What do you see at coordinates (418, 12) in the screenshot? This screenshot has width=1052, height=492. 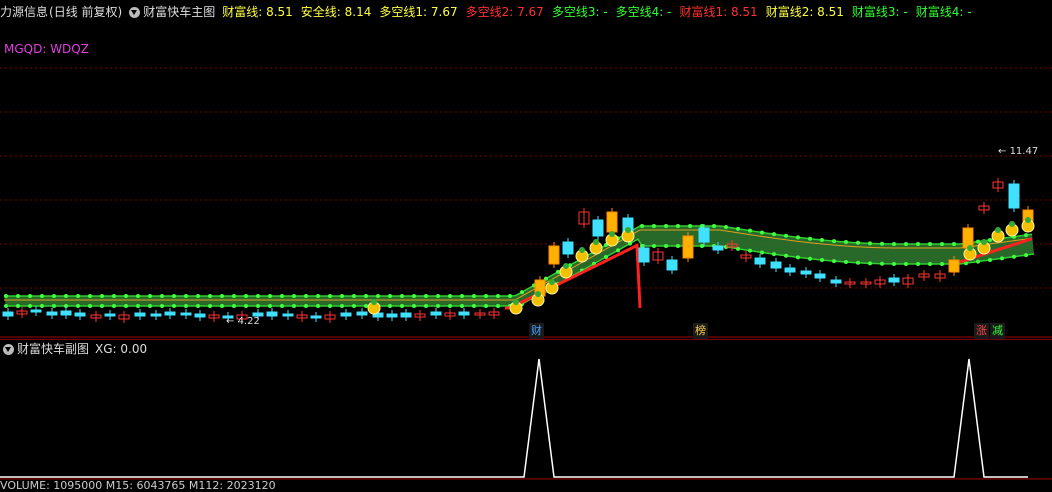 I see `indicator-value: 多空线1: 7.67` at bounding box center [418, 12].